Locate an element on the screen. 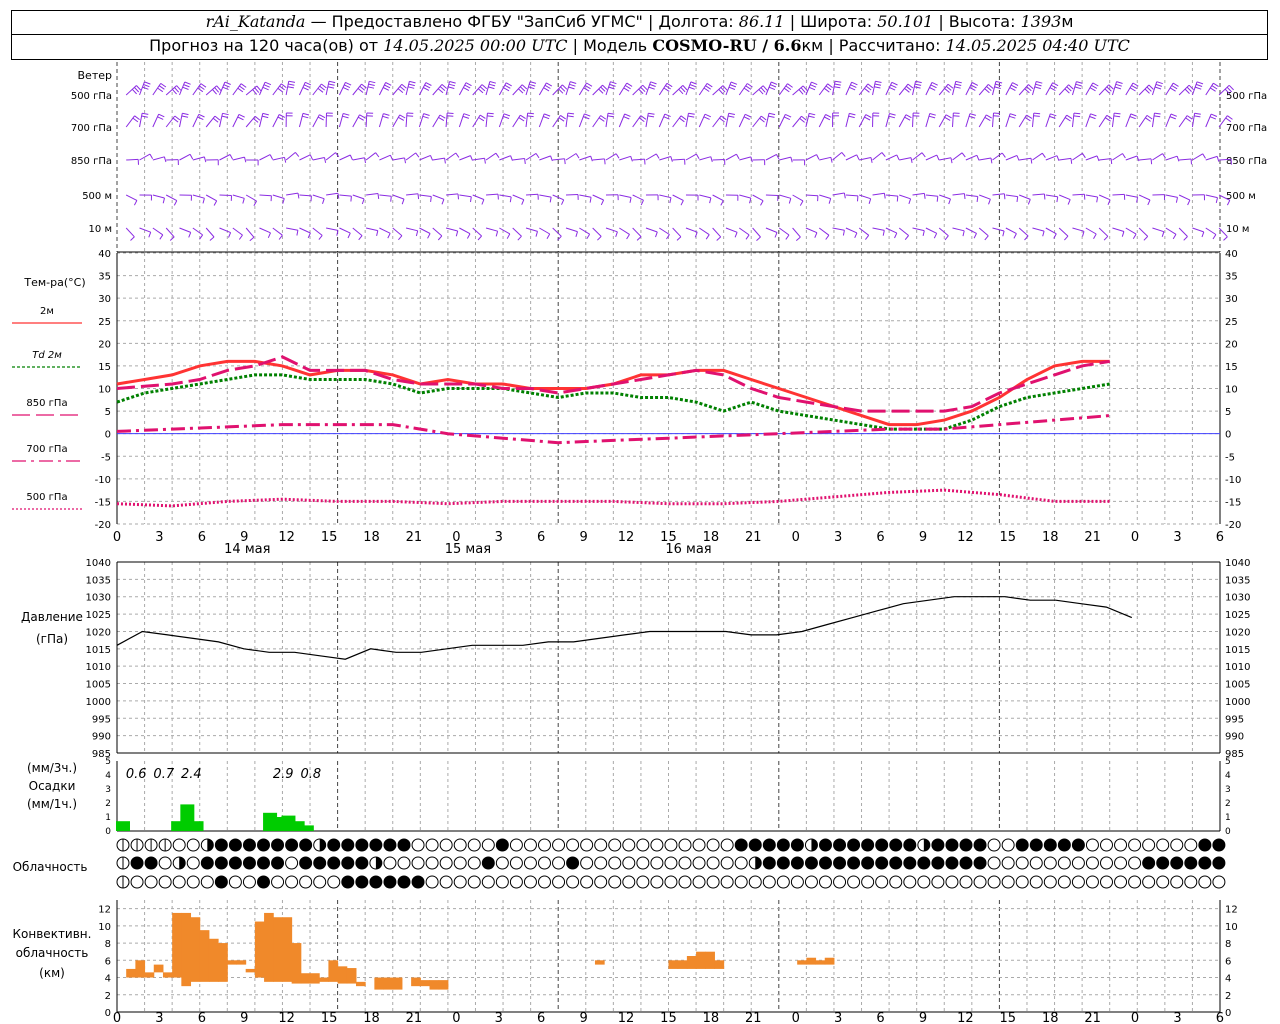  conv-tick-right: 12 is located at coordinates (1231, 910).